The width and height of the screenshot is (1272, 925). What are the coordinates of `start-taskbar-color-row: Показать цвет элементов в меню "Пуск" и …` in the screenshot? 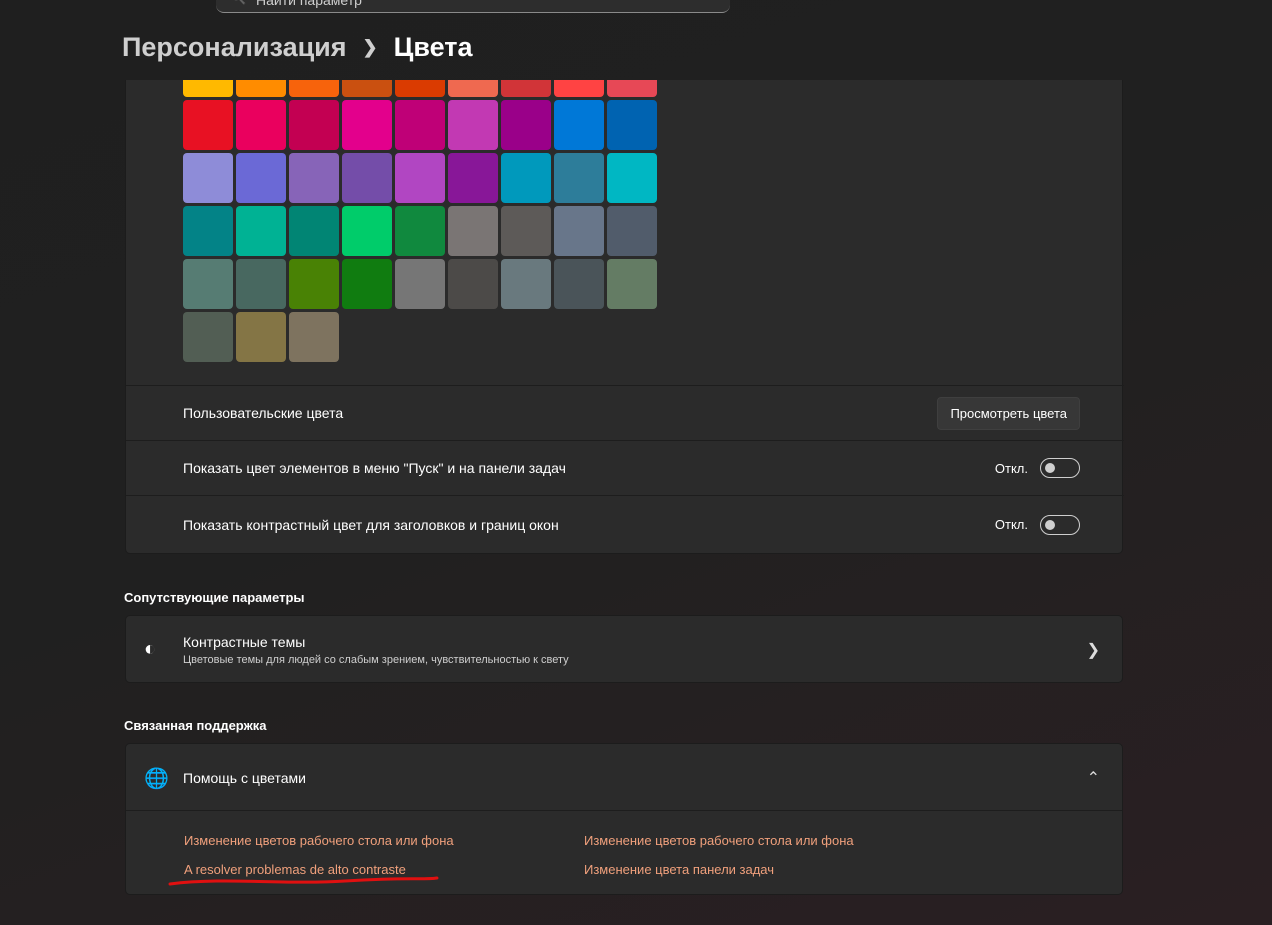 It's located at (625, 467).